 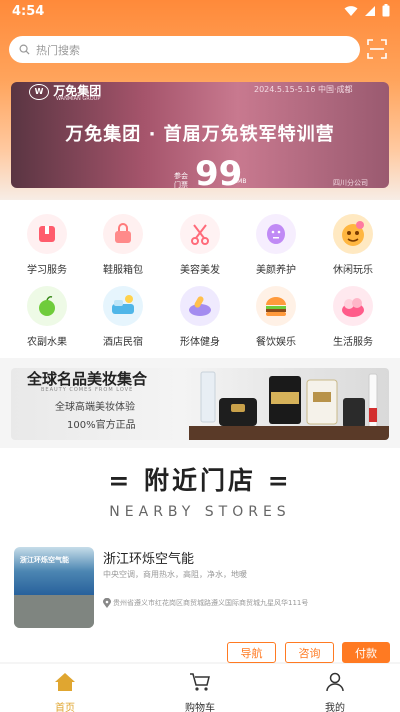 I want to click on navigate-button: 导航, so click(x=251, y=652).